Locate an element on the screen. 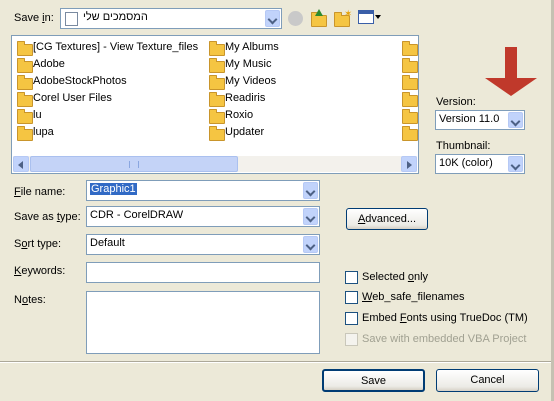 This screenshot has width=554, height=401. scroll-right-button is located at coordinates (409, 164).